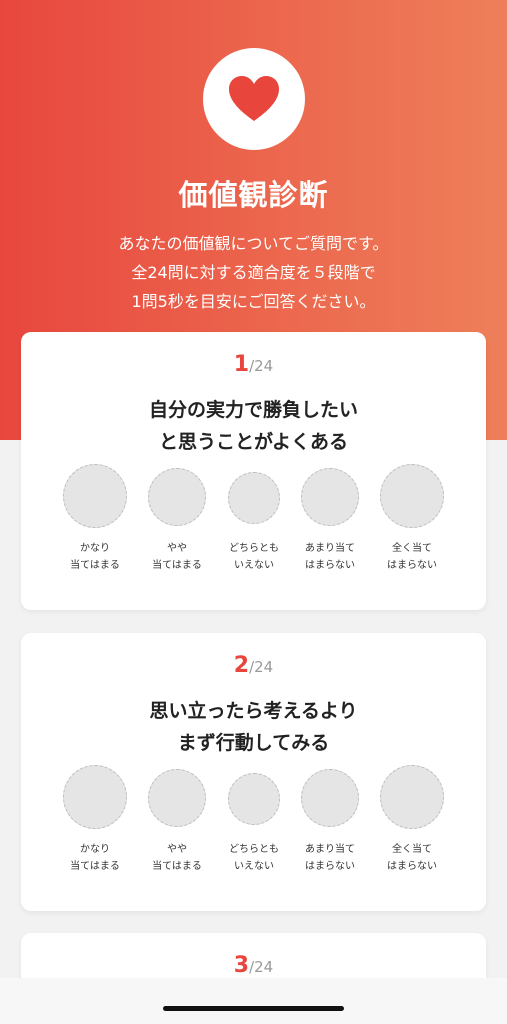 The height and width of the screenshot is (1024, 507). Describe the element at coordinates (253, 410) in the screenshot. I see `question-line: 自分の実力で勝負したい` at that location.